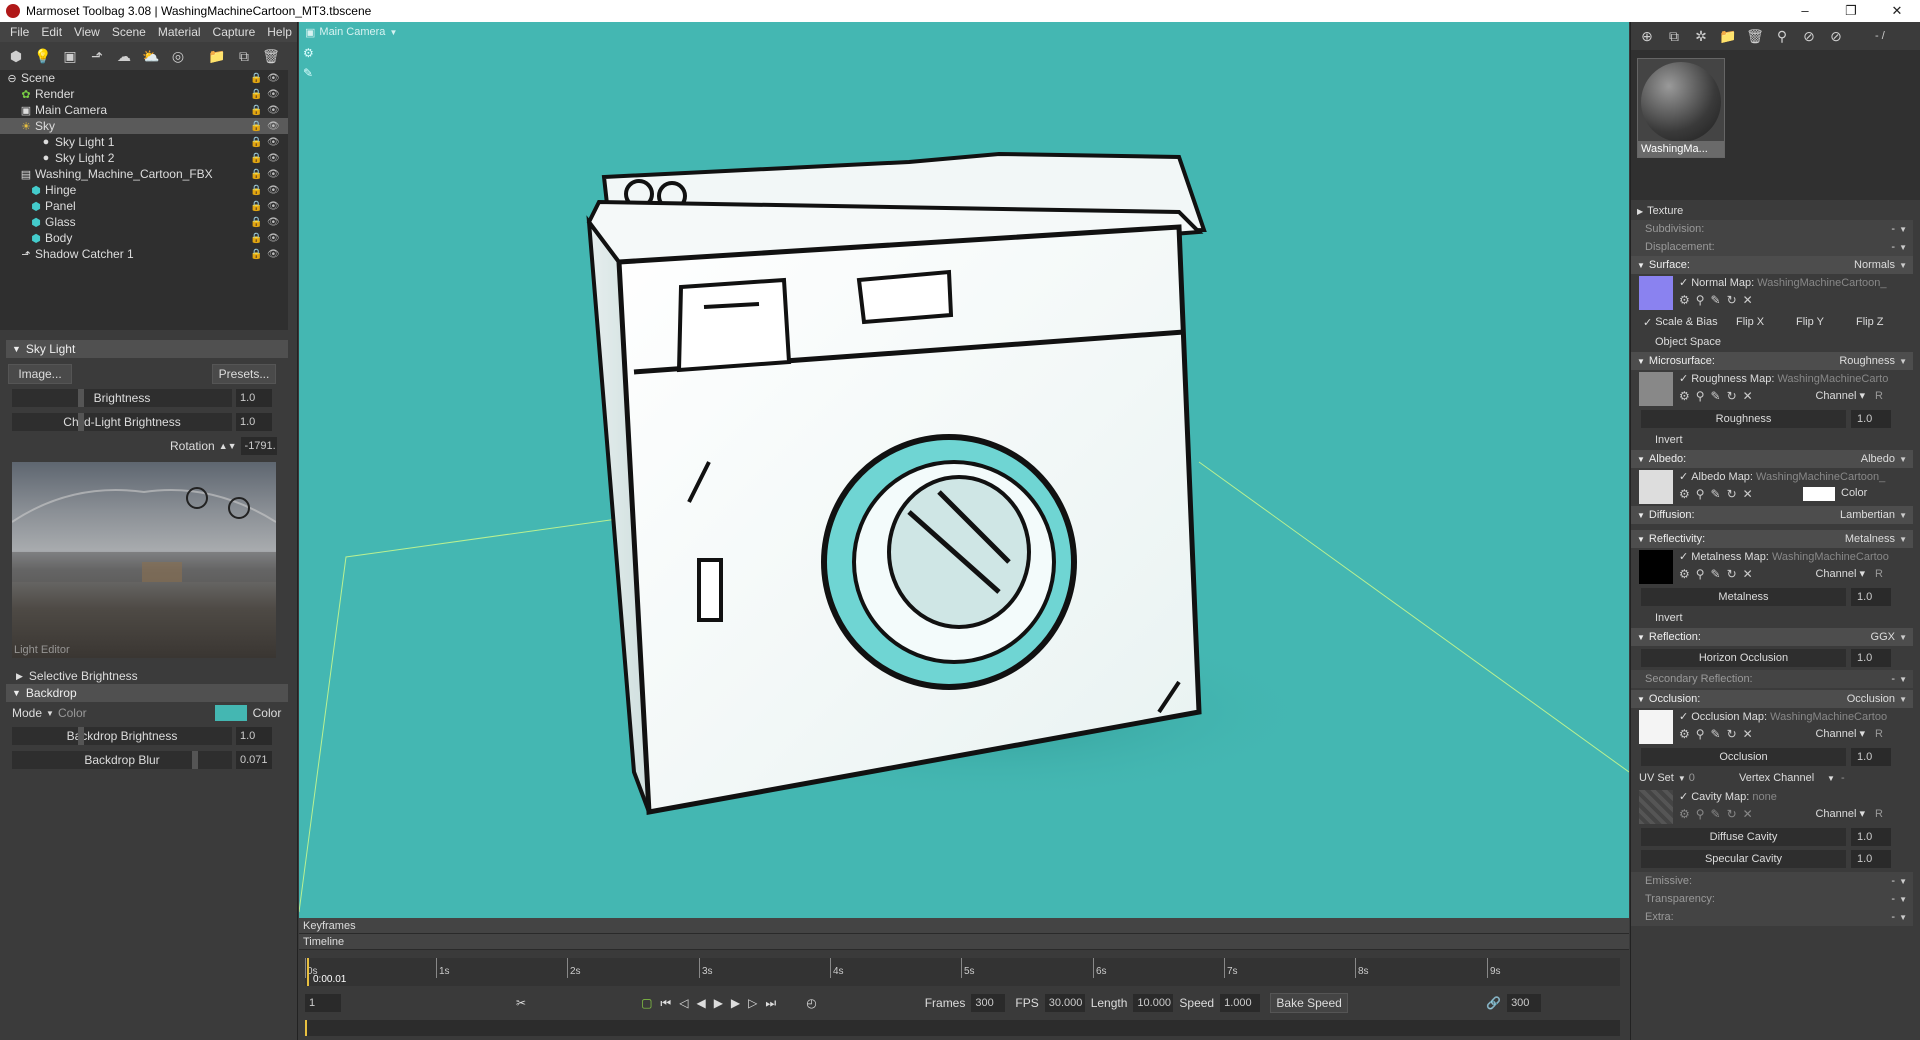 The image size is (1920, 1040). I want to click on backdrop-blur-value: 0.071, so click(254, 760).